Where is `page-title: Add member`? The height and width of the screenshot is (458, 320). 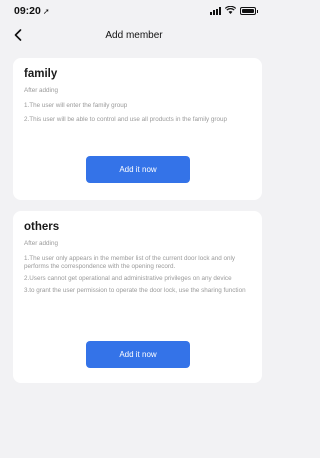 page-title: Add member is located at coordinates (134, 35).